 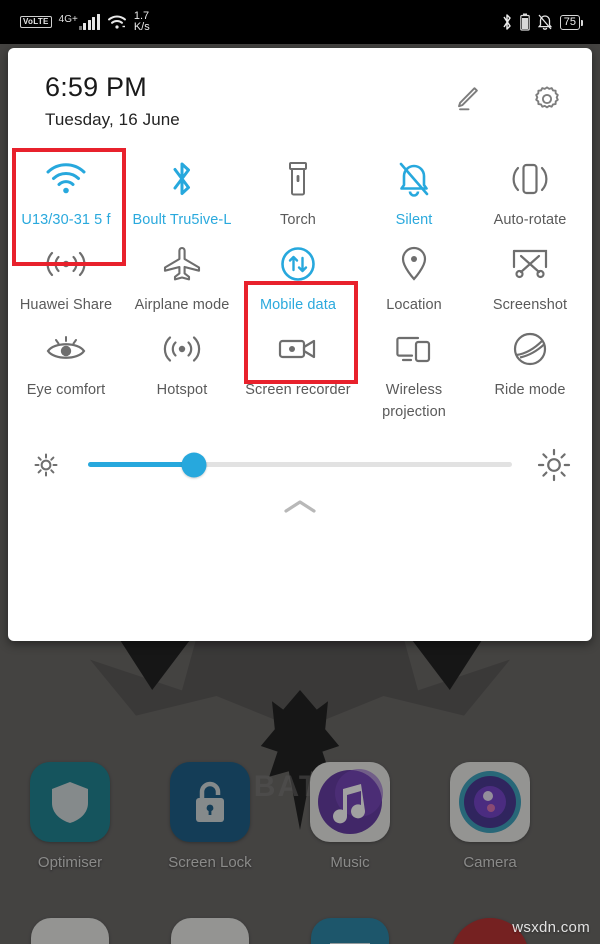 What do you see at coordinates (66, 220) in the screenshot?
I see `tile-label: U13/30-31 5 f` at bounding box center [66, 220].